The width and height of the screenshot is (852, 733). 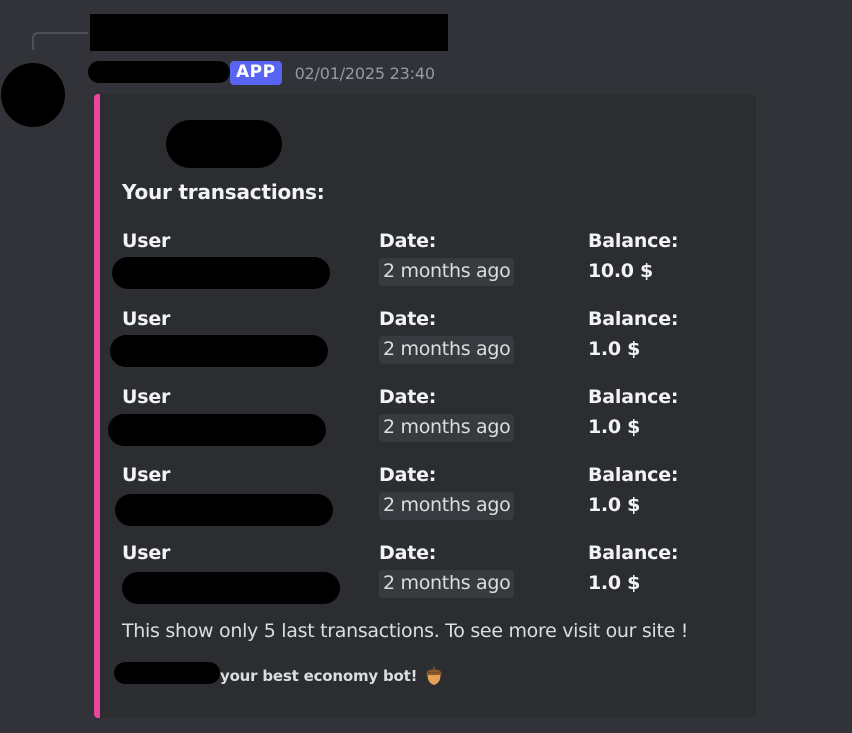 What do you see at coordinates (620, 271) in the screenshot?
I see `balance-field-value: 10.0 $` at bounding box center [620, 271].